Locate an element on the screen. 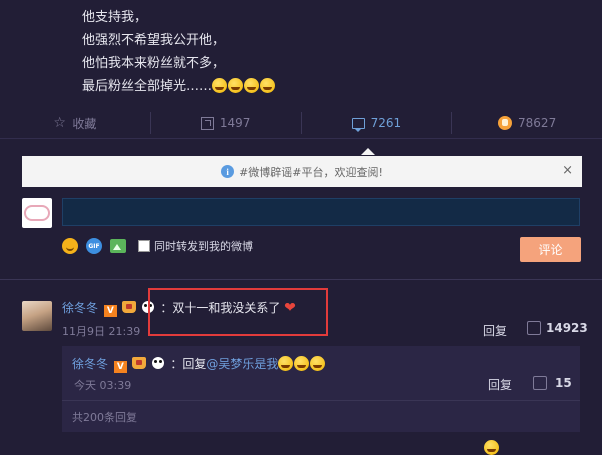 This screenshot has width=602, height=455. forward-button: 1497 is located at coordinates (226, 123).